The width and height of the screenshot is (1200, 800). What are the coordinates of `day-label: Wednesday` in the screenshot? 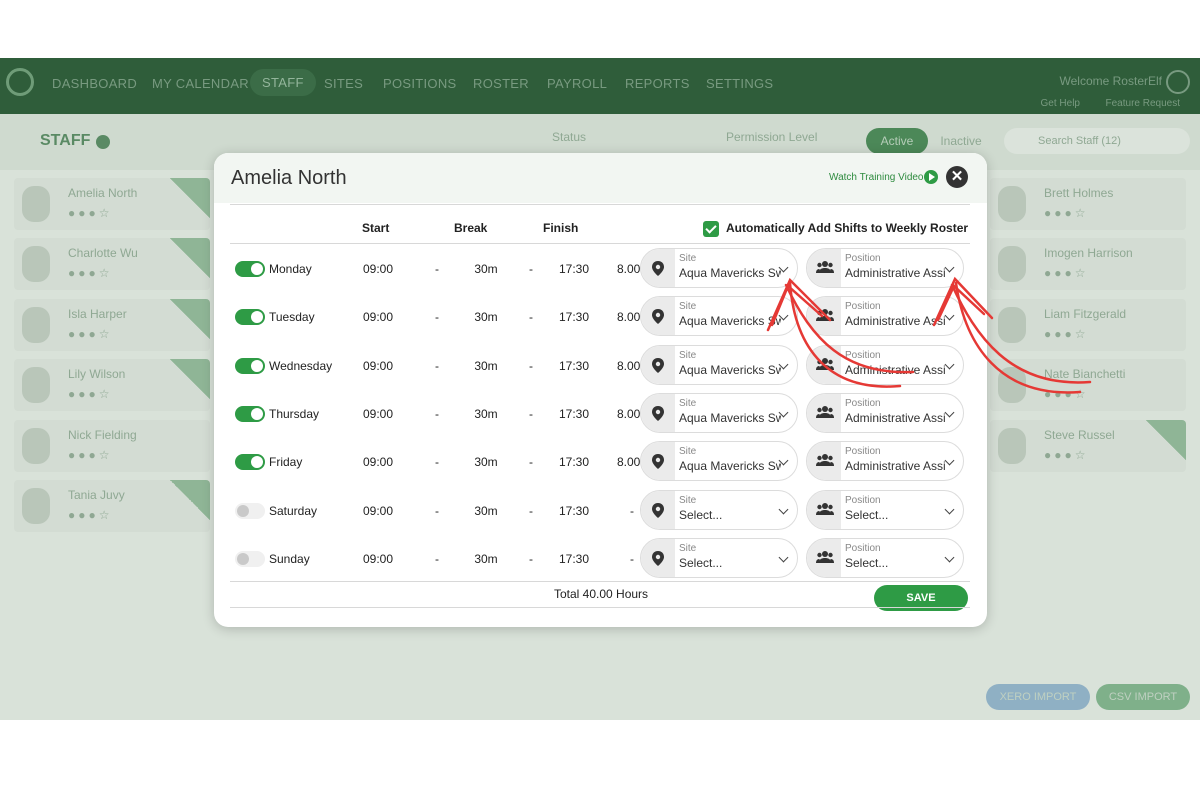 It's located at (301, 365).